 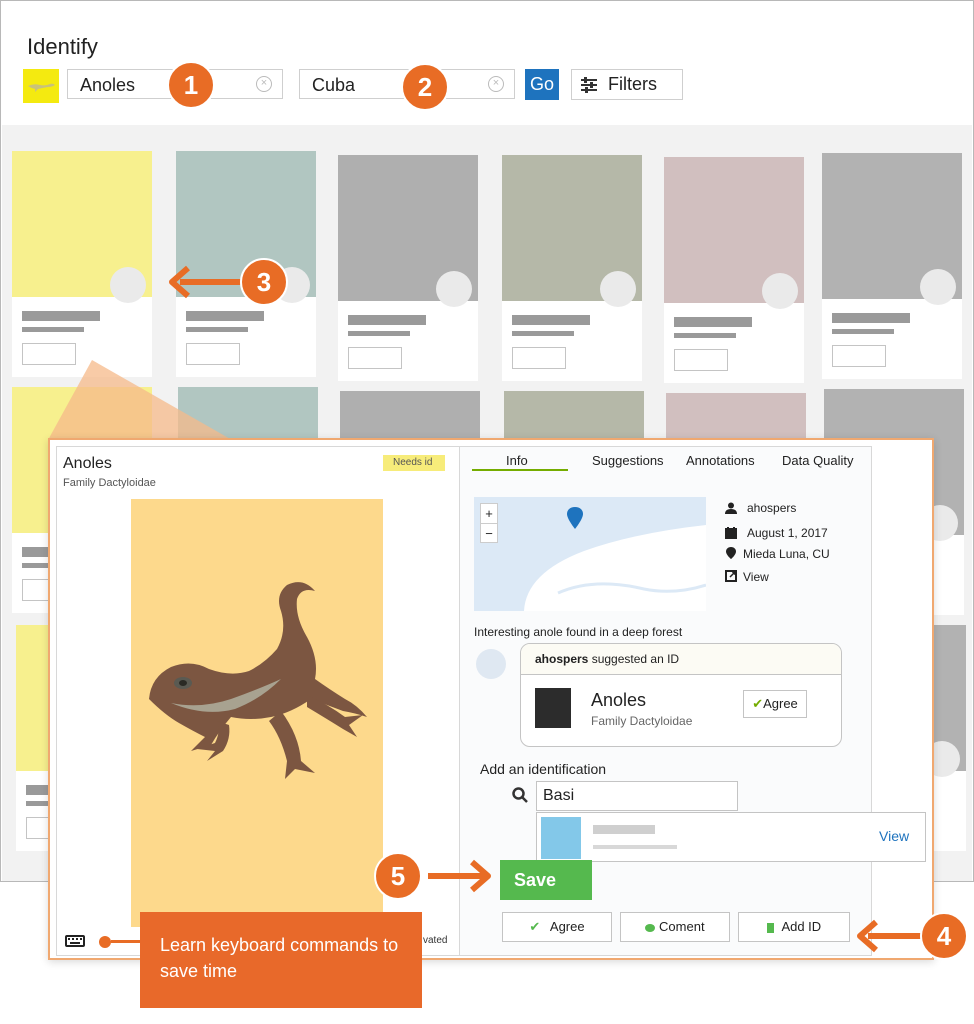 What do you see at coordinates (75, 941) in the screenshot?
I see `keyboard-icon` at bounding box center [75, 941].